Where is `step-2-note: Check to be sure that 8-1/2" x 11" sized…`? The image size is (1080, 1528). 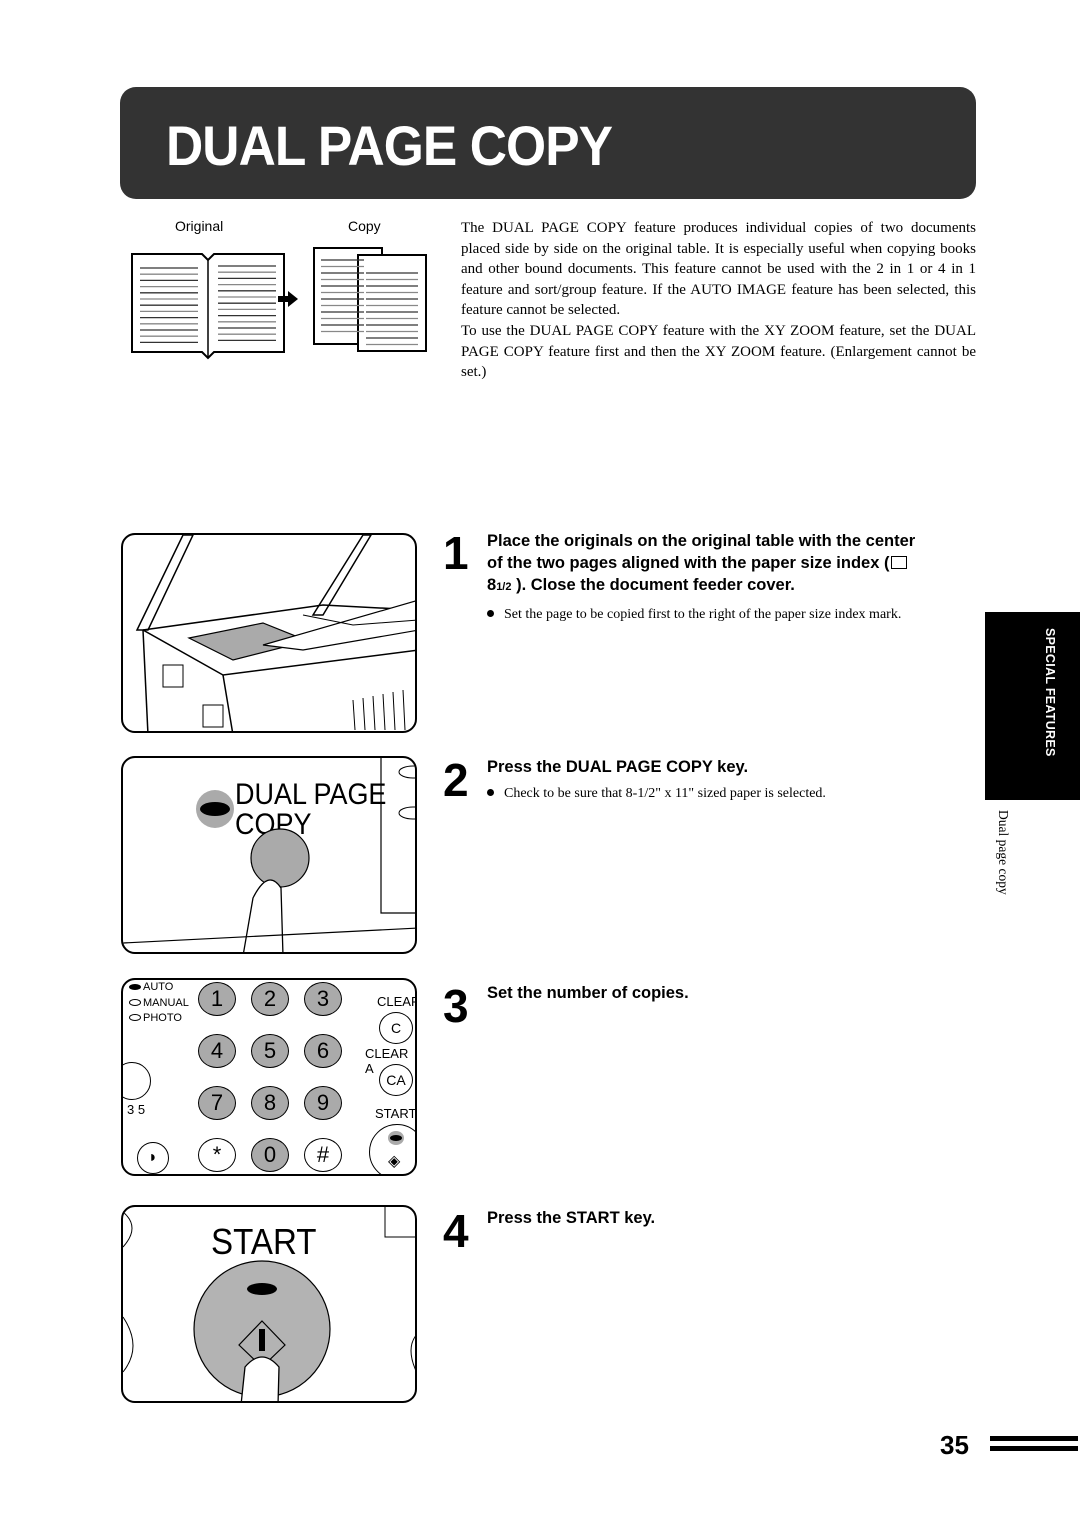 step-2-note: Check to be sure that 8-1/2" x 11" sized… is located at coordinates (656, 794).